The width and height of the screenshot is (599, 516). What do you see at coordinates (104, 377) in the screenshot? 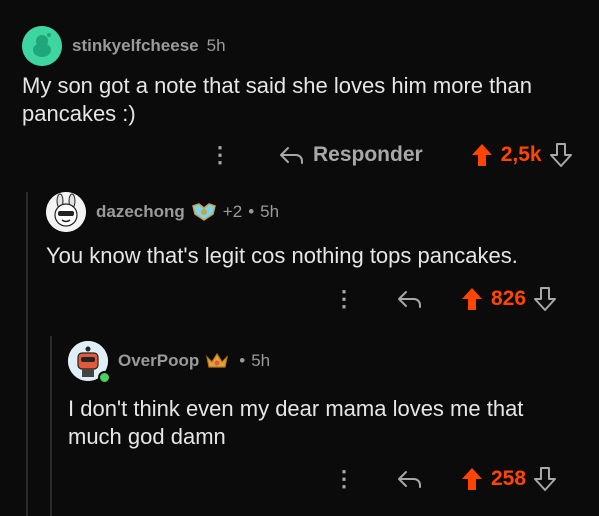
I see `online-status-indicator` at bounding box center [104, 377].